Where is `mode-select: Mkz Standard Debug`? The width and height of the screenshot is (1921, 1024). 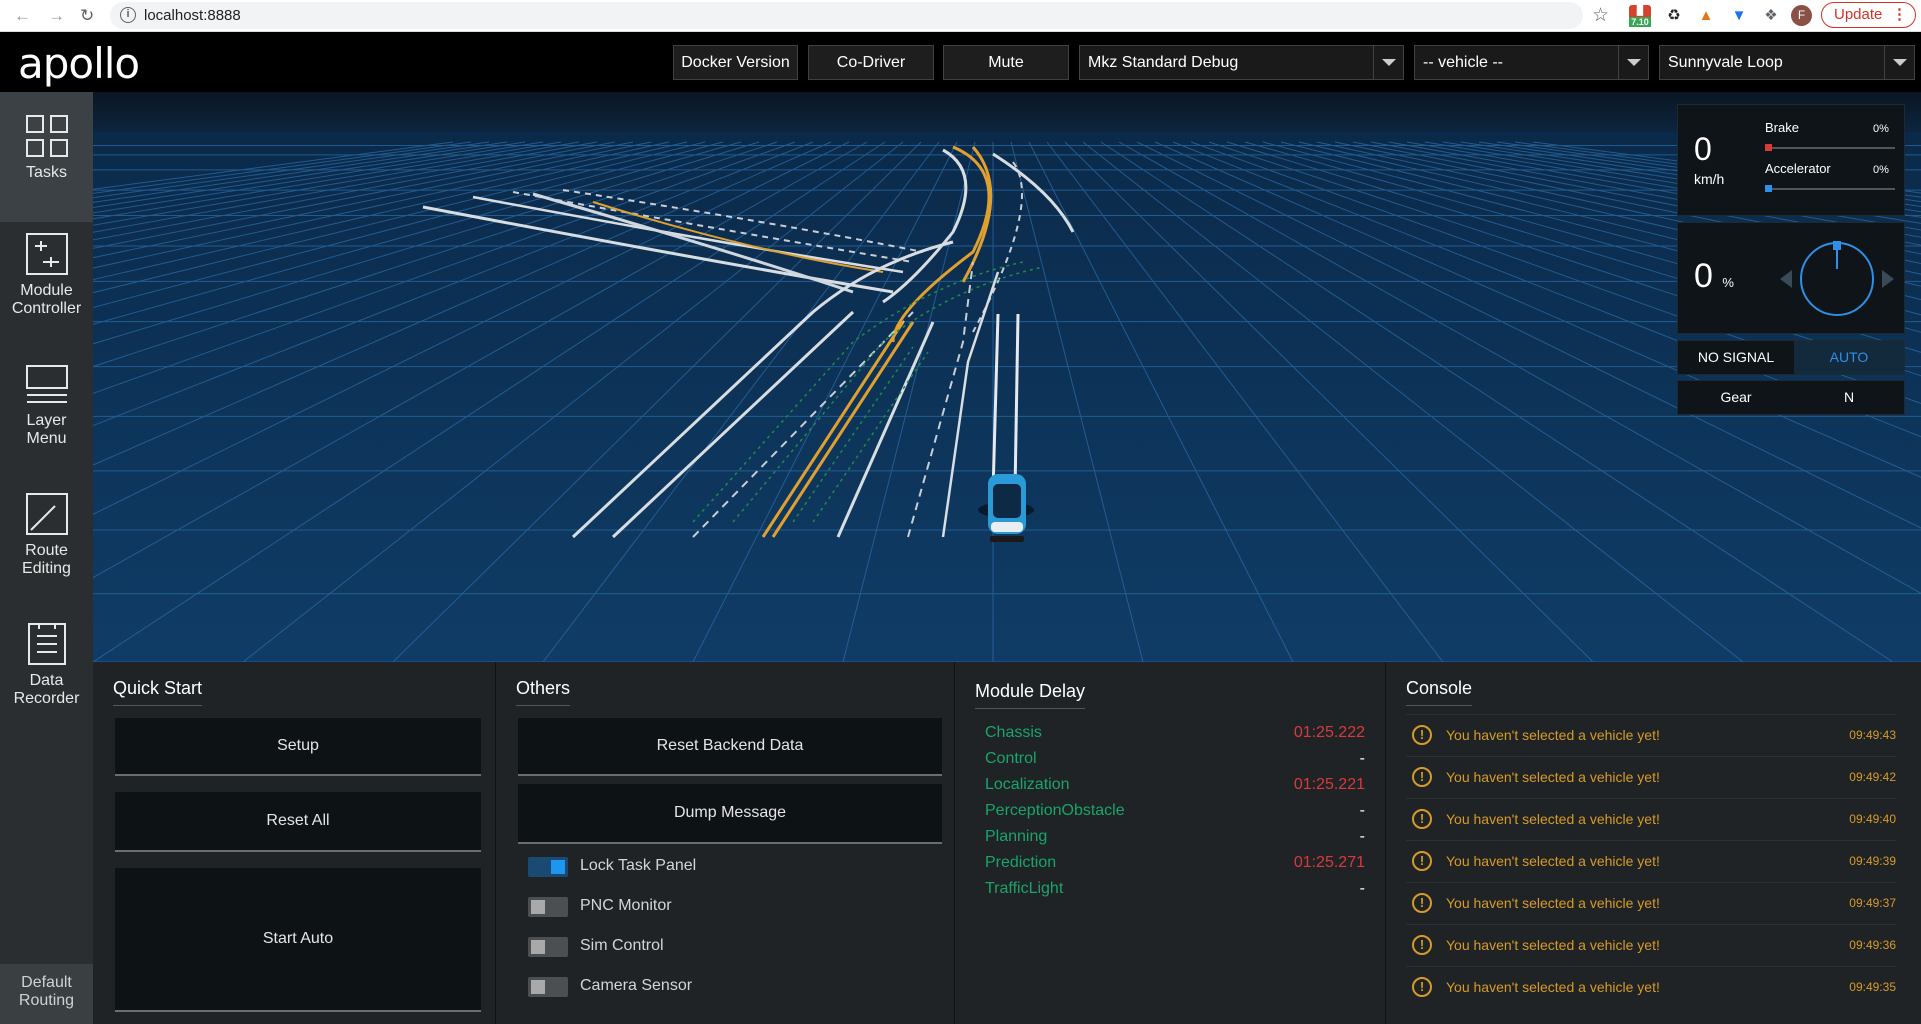 mode-select: Mkz Standard Debug is located at coordinates (1241, 62).